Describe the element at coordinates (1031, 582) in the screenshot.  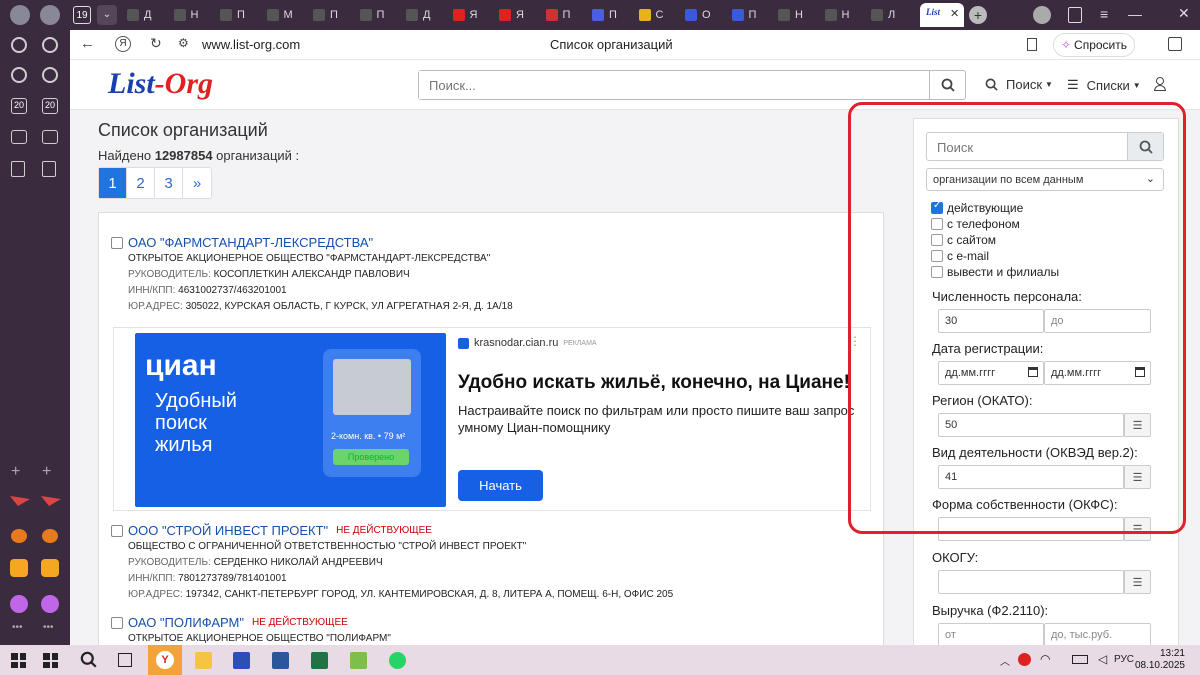
I see `okogu-input` at that location.